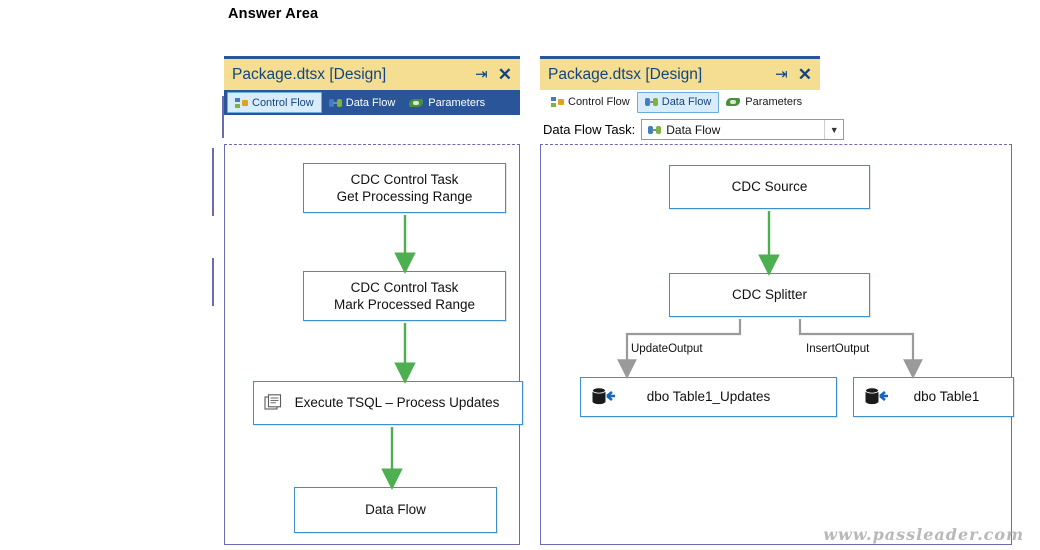 The height and width of the screenshot is (550, 1040). I want to click on node-line-2: Get Processing Range, so click(404, 196).